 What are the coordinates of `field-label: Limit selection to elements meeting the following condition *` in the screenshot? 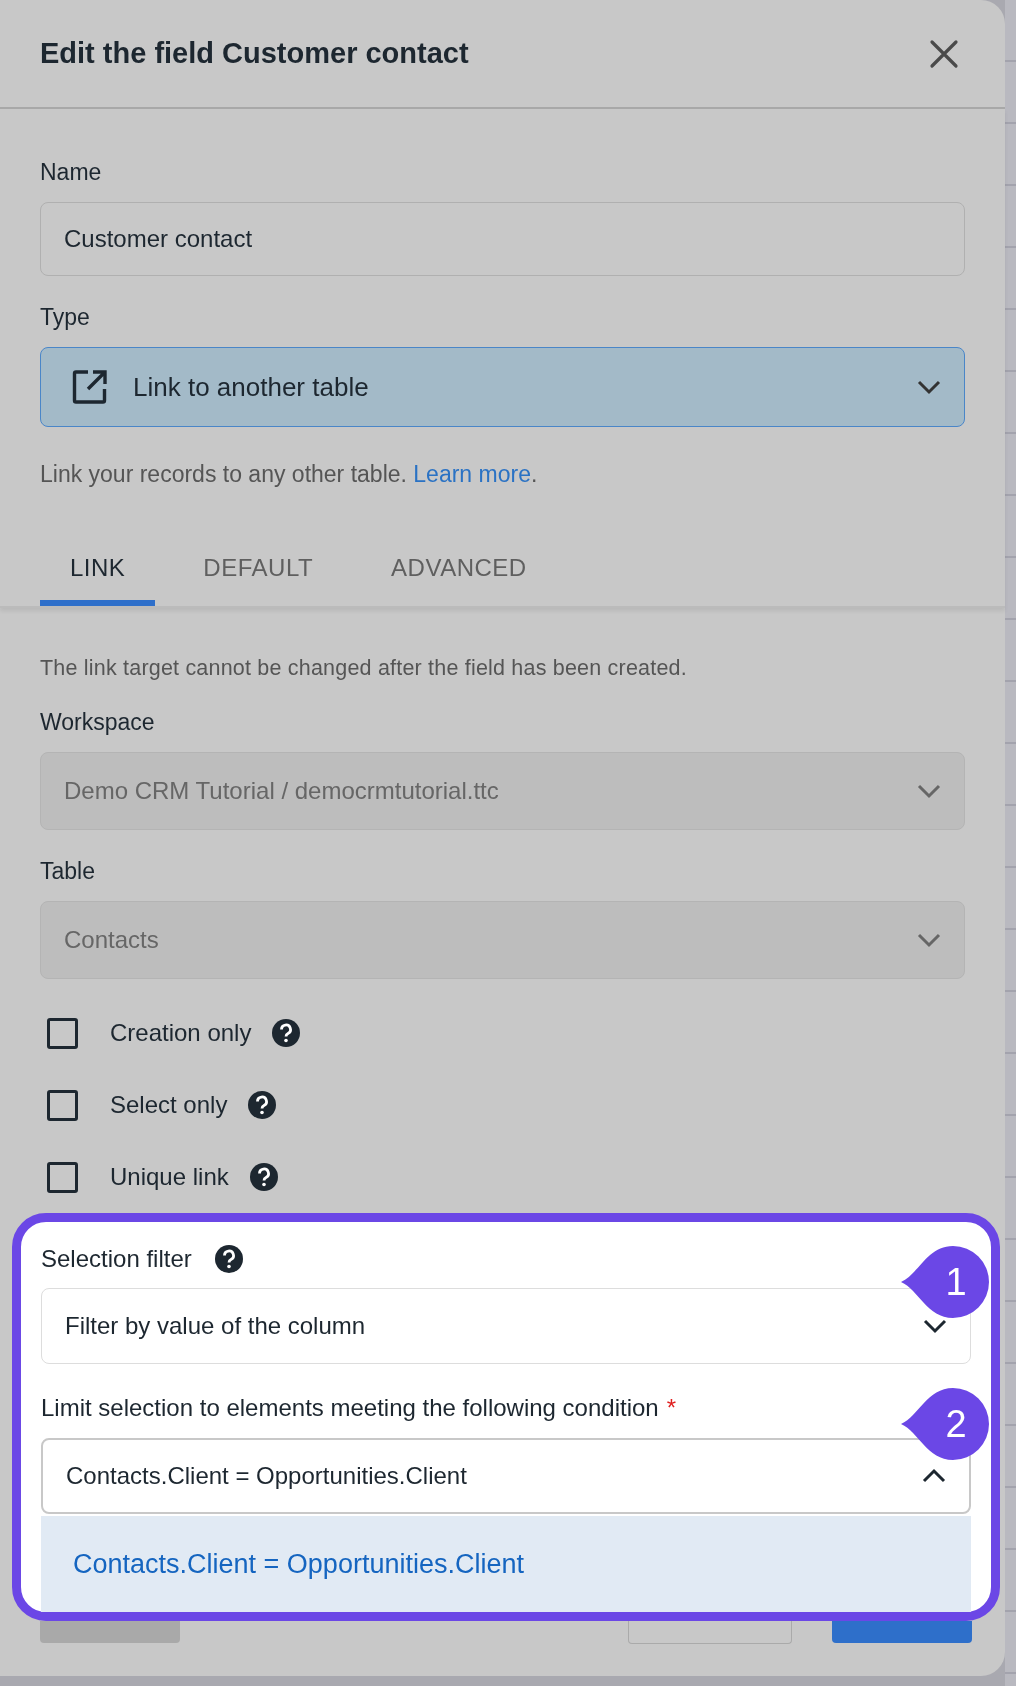 It's located at (359, 1407).